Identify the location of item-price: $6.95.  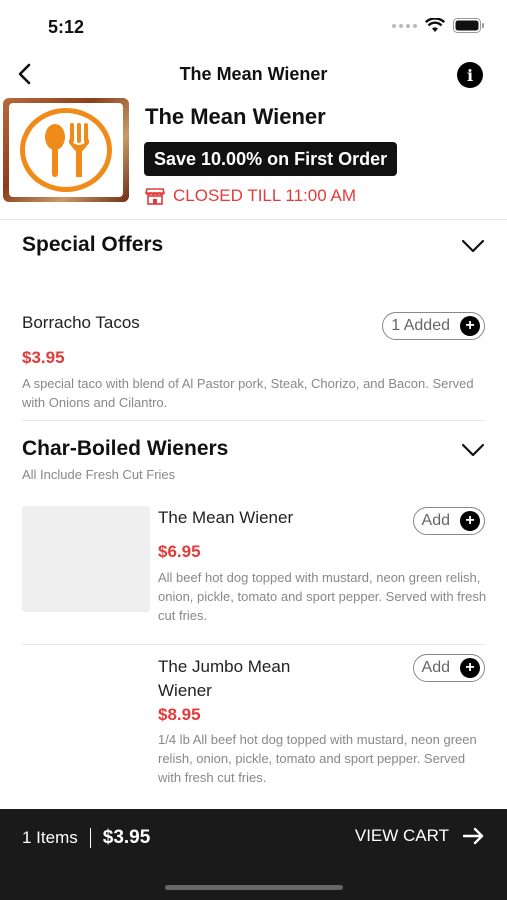
(179, 551).